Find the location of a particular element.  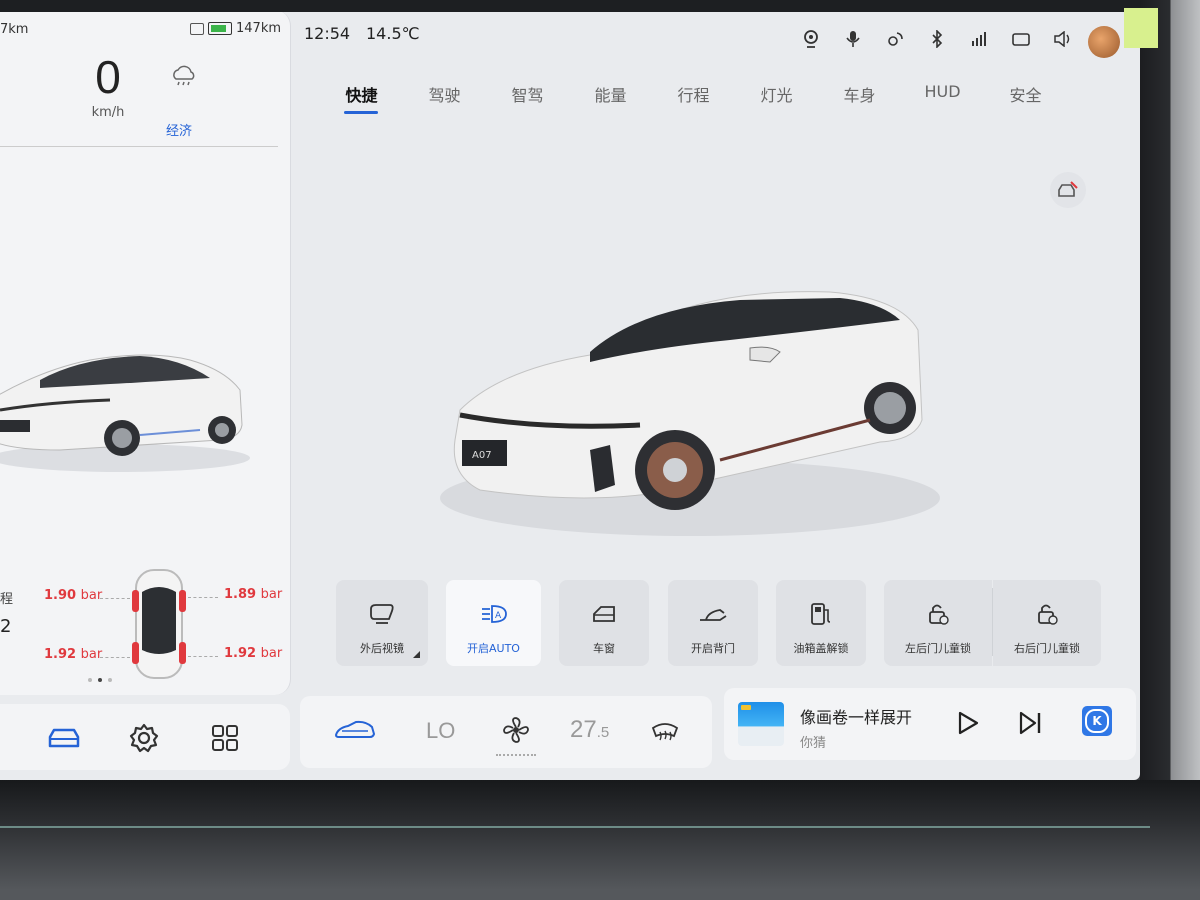

tire-rear-left: 1.92 bar is located at coordinates (73, 654).